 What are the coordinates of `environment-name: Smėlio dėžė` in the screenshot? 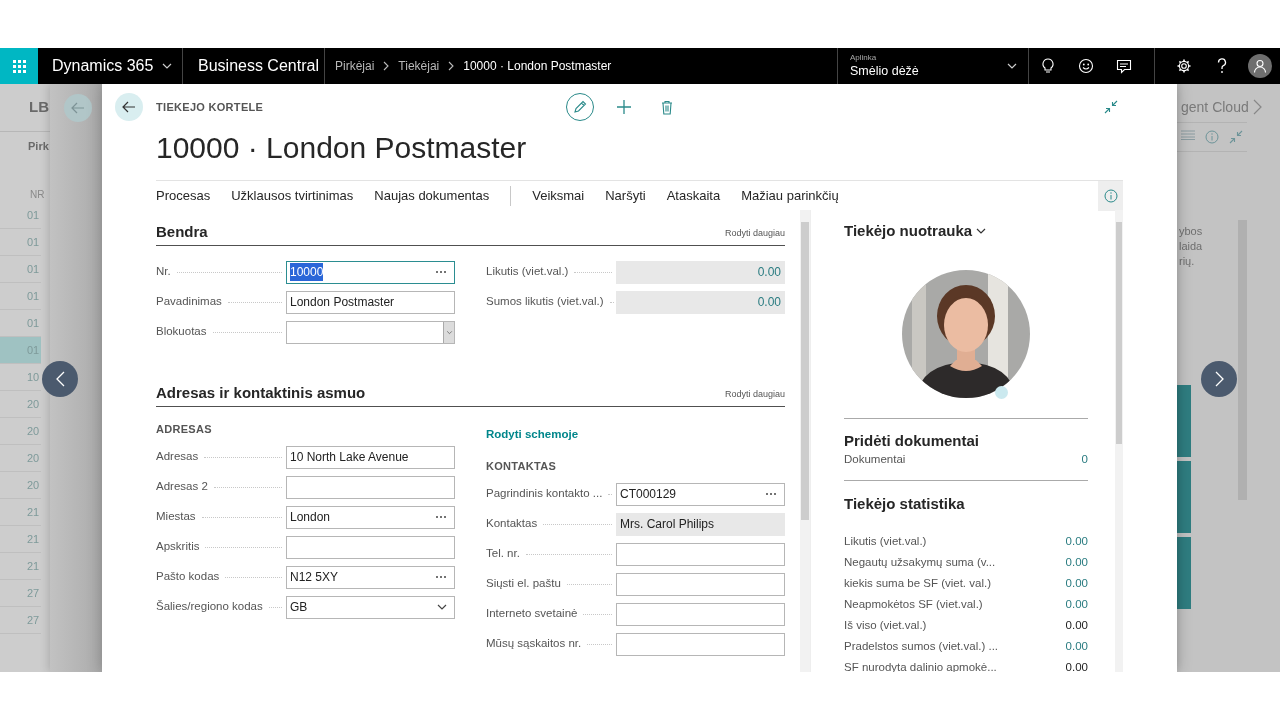 It's located at (884, 71).